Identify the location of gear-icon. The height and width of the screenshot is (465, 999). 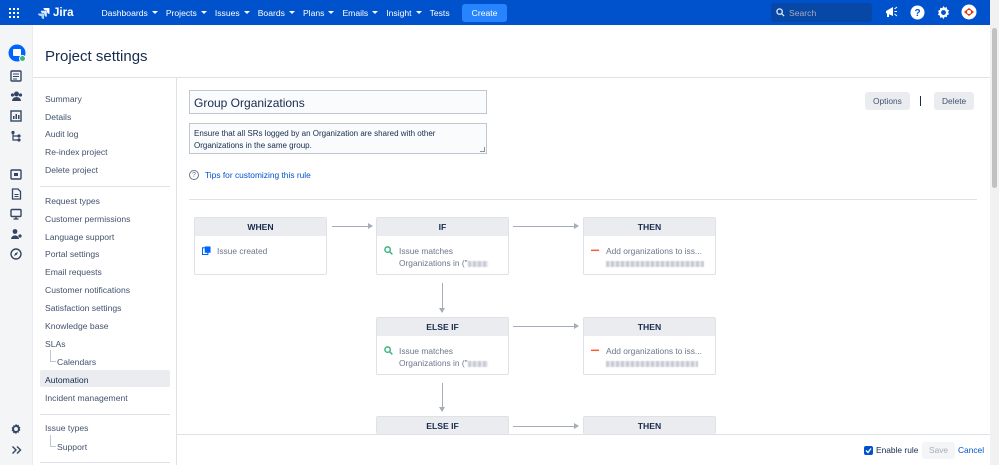
(943, 12).